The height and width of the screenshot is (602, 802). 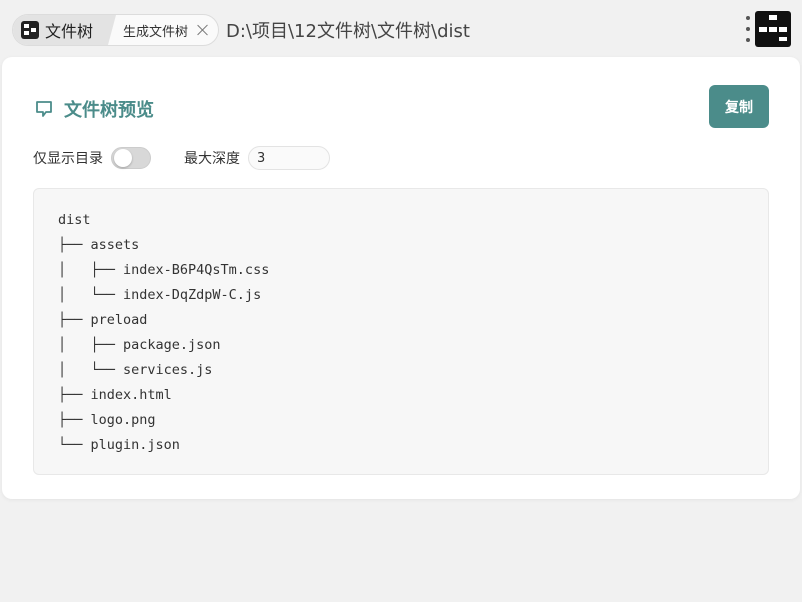 I want to click on current-path: D:\项目\12文件树\文件树\dist, so click(x=348, y=31).